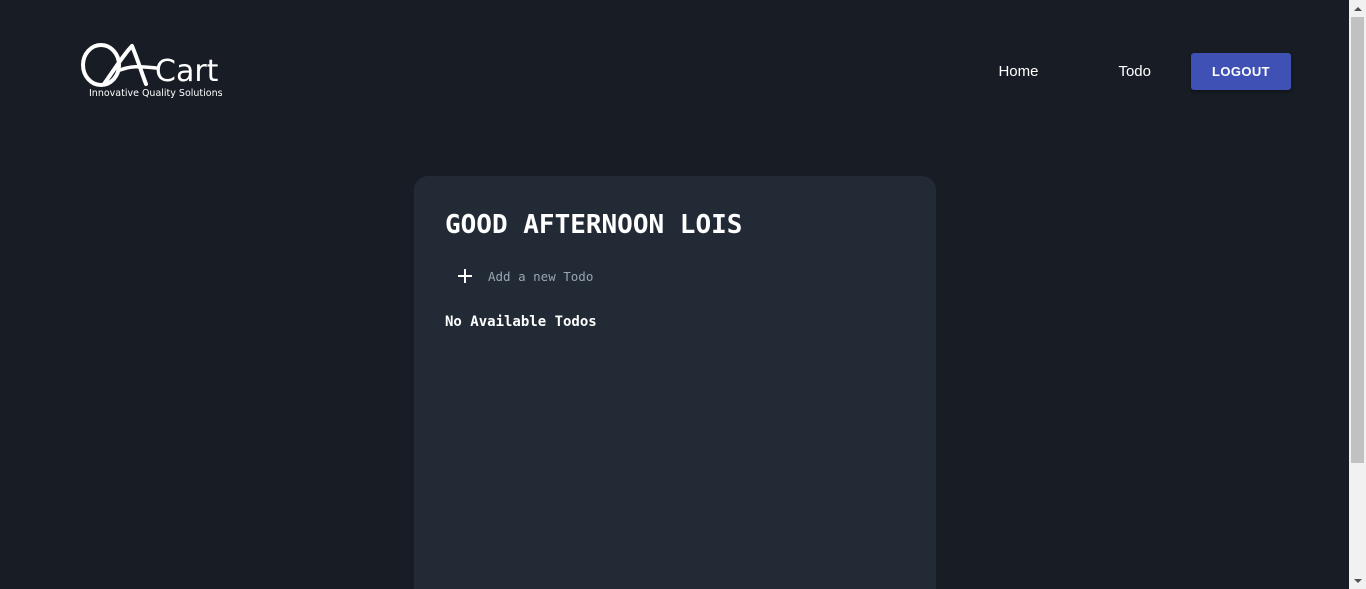 The width and height of the screenshot is (1366, 589). I want to click on scroll-up-button, so click(1357, 8).